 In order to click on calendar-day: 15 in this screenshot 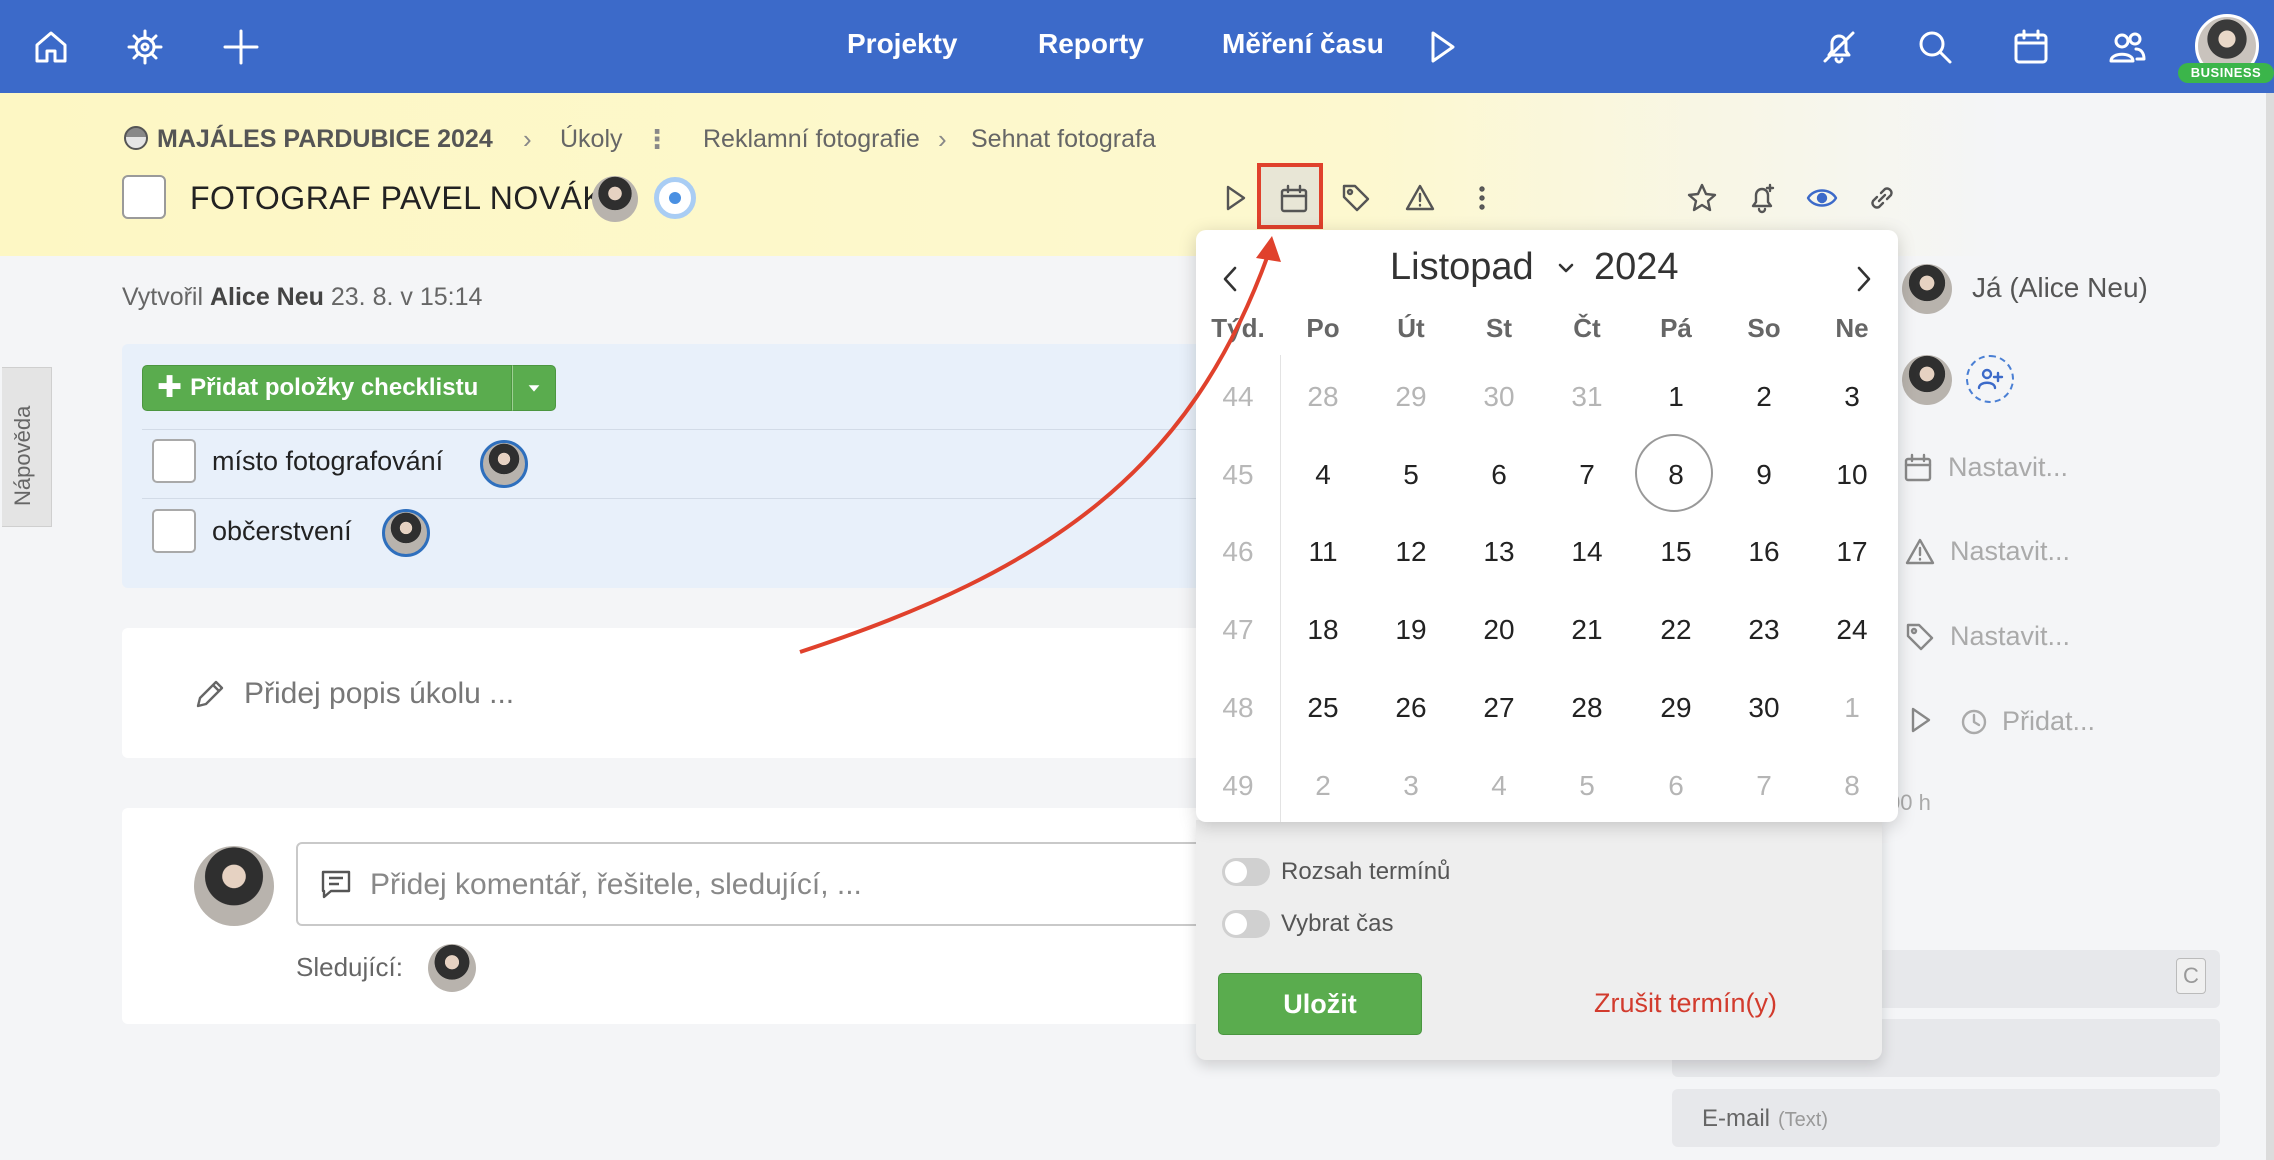, I will do `click(1676, 552)`.